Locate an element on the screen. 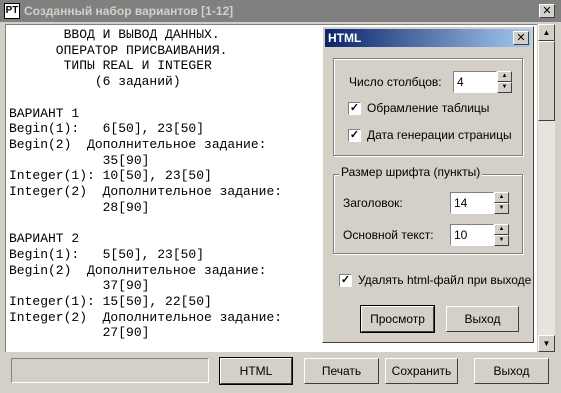 The height and width of the screenshot is (393, 561). close-button: ✕ is located at coordinates (547, 11).